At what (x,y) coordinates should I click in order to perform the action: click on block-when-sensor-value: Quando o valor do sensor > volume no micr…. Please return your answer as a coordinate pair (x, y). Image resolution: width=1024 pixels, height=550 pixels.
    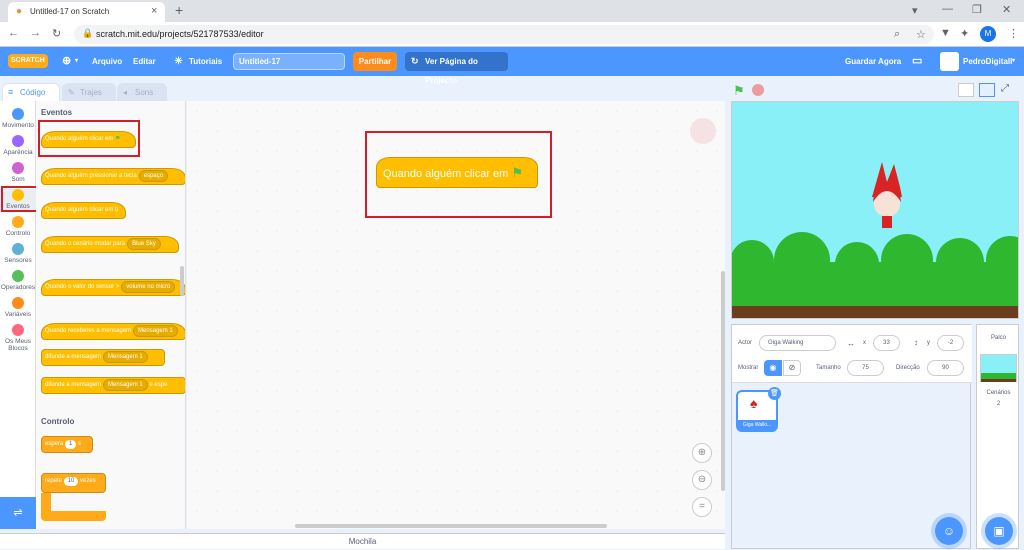
    Looking at the image, I should click on (113, 287).